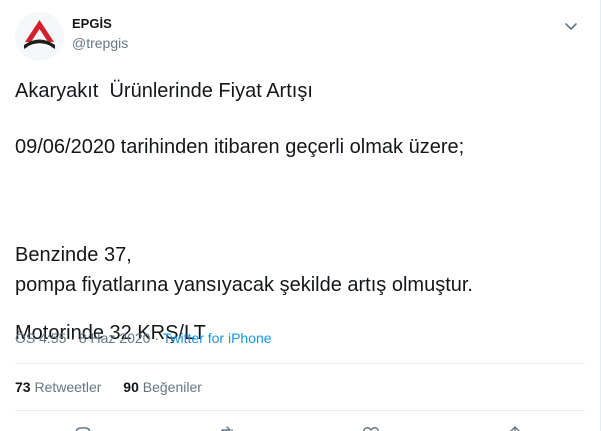  Describe the element at coordinates (73, 255) in the screenshot. I see `tweet-line: Benzinde 37,` at that location.